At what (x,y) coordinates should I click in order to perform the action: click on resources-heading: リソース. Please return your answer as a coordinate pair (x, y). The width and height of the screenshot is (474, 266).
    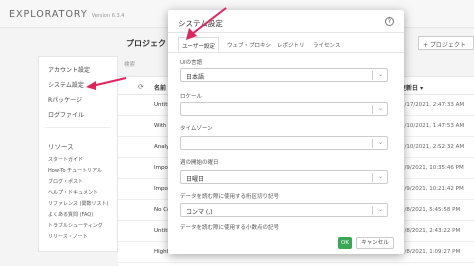
    Looking at the image, I should click on (61, 147).